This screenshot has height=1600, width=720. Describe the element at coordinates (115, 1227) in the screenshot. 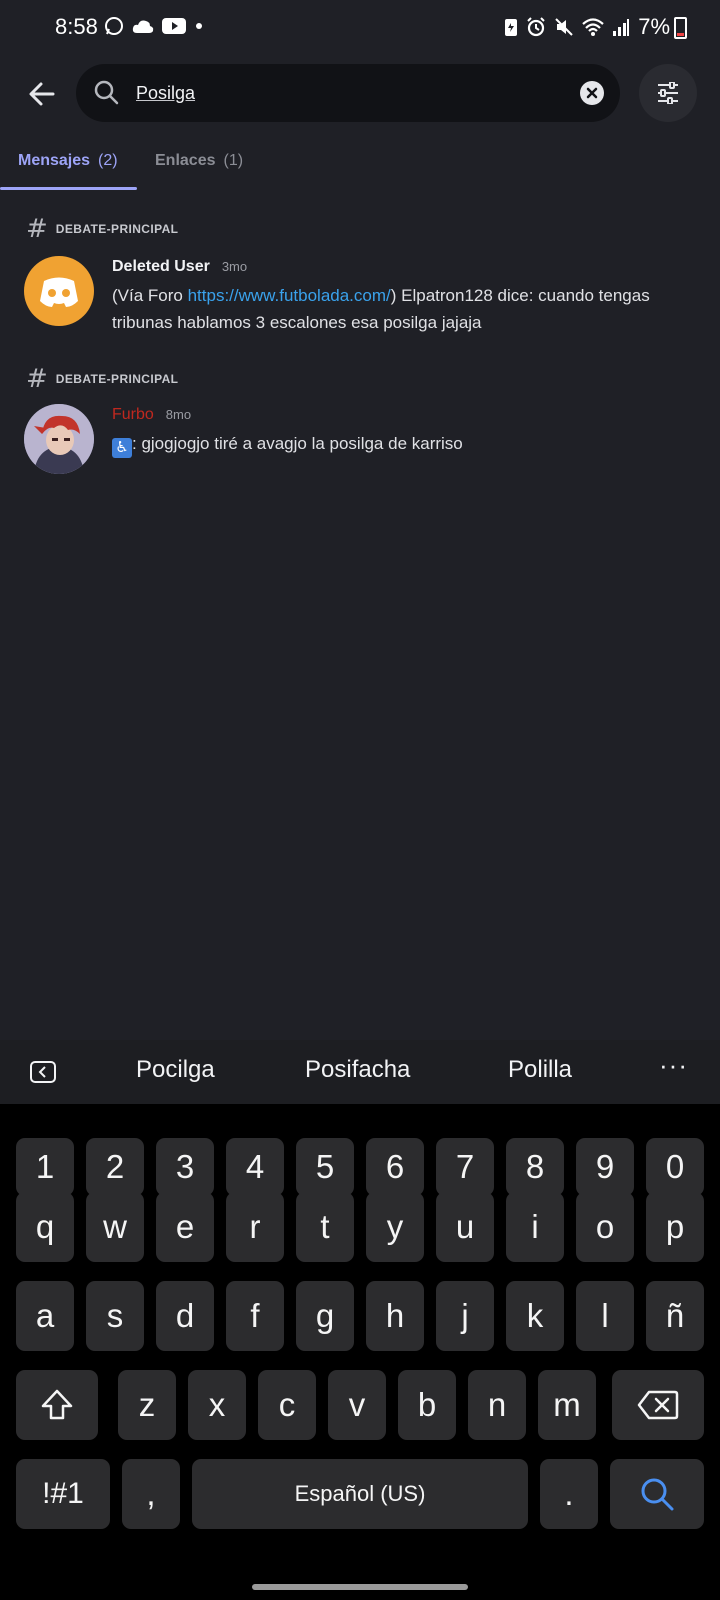

I see `key-w: w` at that location.